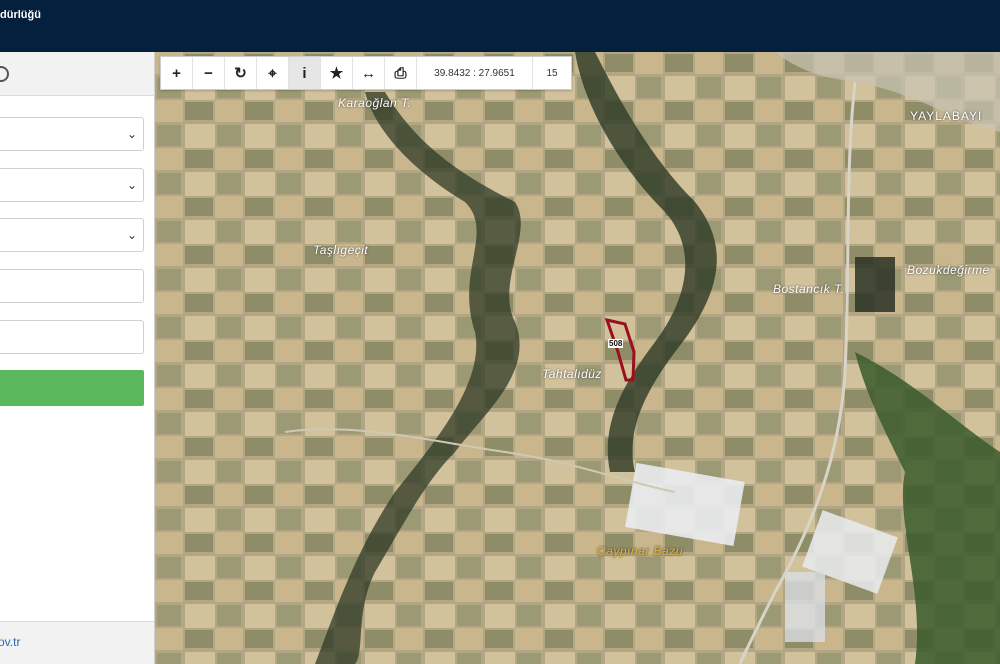 The width and height of the screenshot is (1000, 664). Describe the element at coordinates (209, 73) in the screenshot. I see `zoom-out-icon: −` at that location.